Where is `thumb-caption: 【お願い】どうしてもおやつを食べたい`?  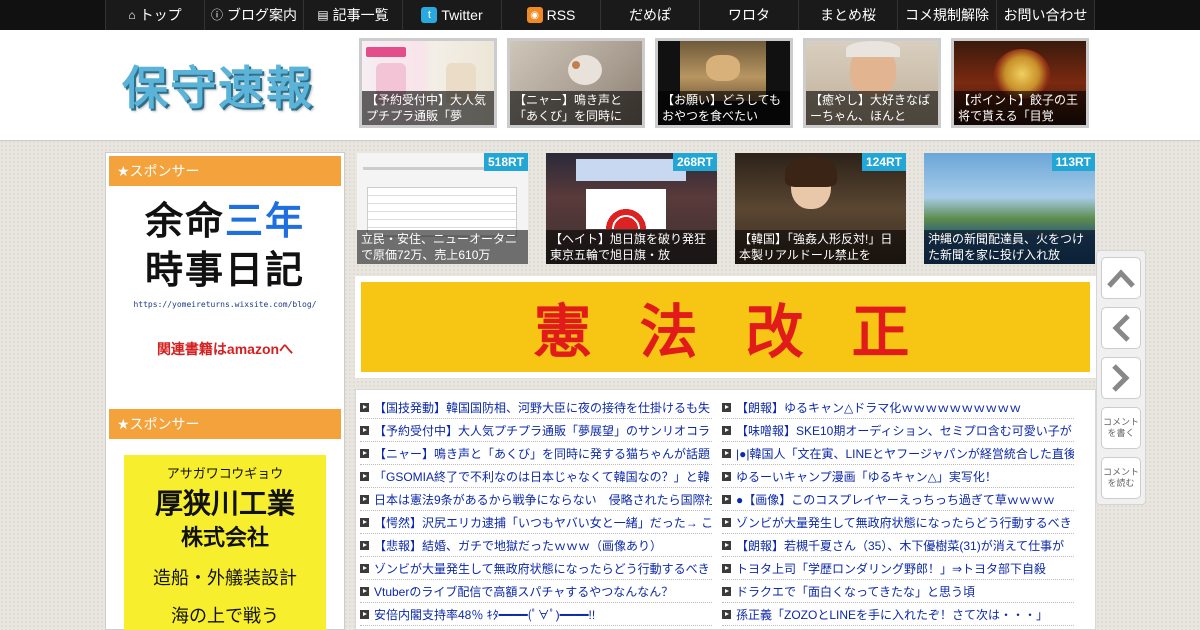 thumb-caption: 【お願い】どうしてもおやつを食べたい is located at coordinates (724, 108).